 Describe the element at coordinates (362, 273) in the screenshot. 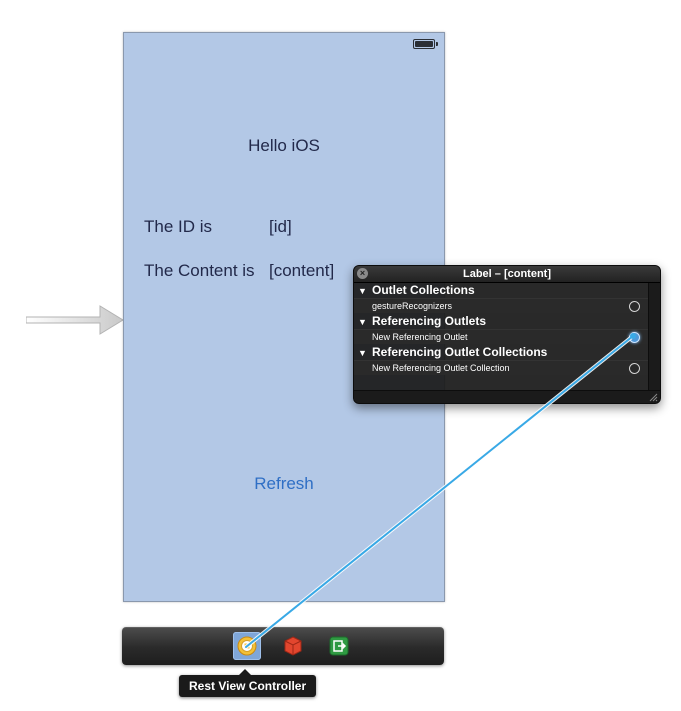

I see `close-icon: ×` at that location.